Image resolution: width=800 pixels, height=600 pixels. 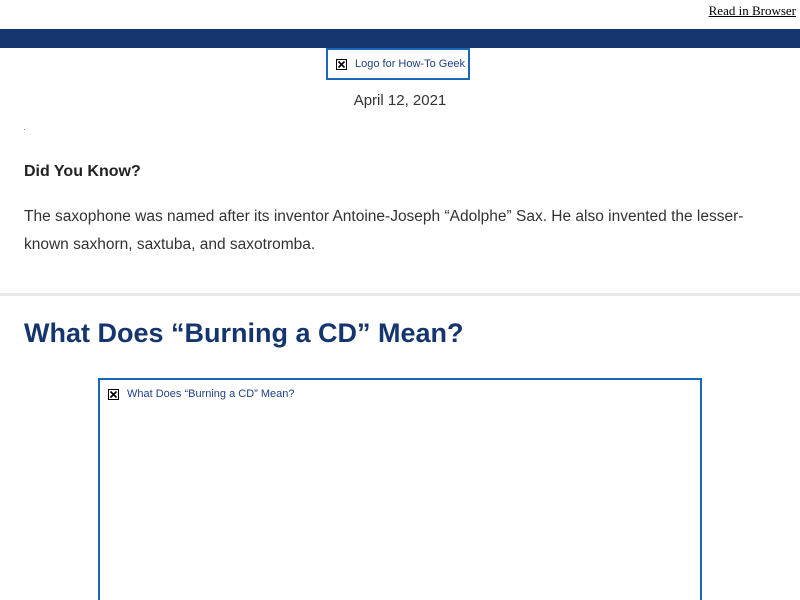 What do you see at coordinates (82, 171) in the screenshot?
I see `did-you-know-heading: Did You Know?` at bounding box center [82, 171].